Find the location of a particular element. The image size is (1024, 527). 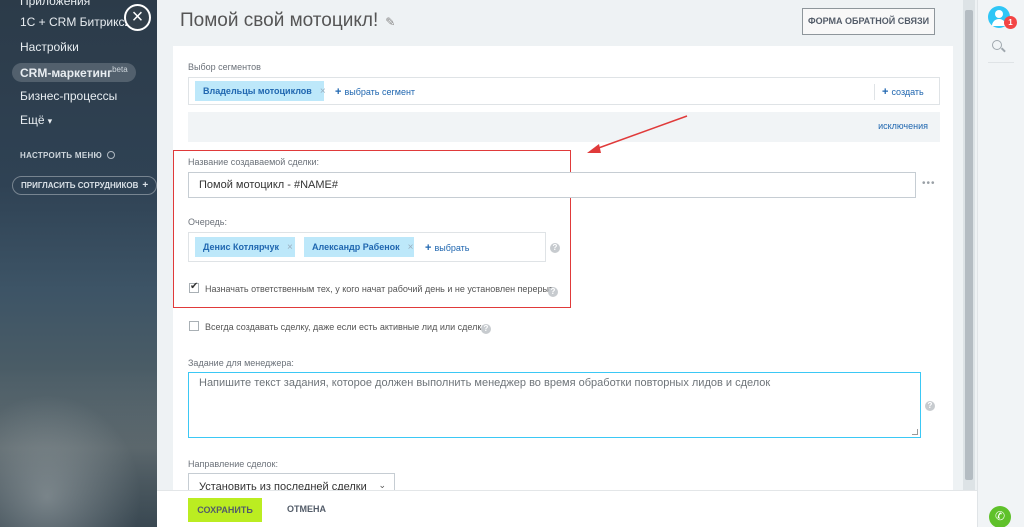

sidebar-item-1c-crm: 1С + CRM Битрикс24 is located at coordinates (79, 22).